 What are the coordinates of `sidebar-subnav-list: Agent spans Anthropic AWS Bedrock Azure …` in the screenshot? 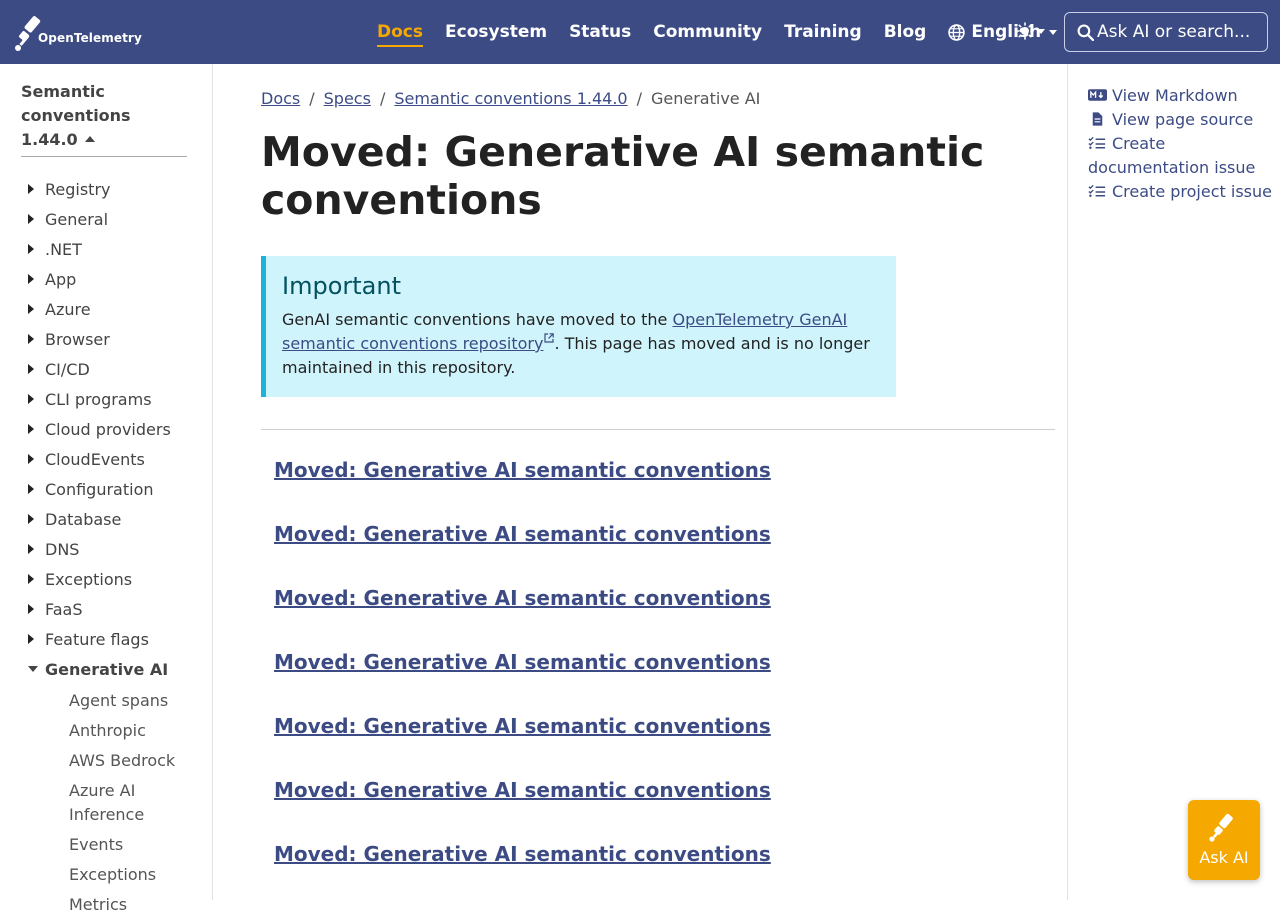 It's located at (134, 803).